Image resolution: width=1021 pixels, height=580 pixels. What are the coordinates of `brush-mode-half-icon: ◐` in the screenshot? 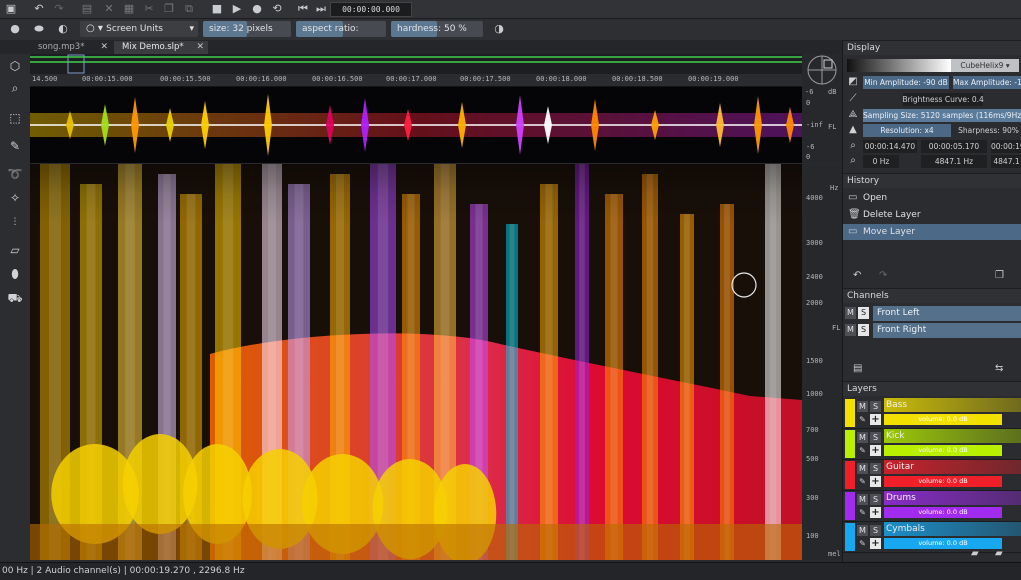 It's located at (63, 29).